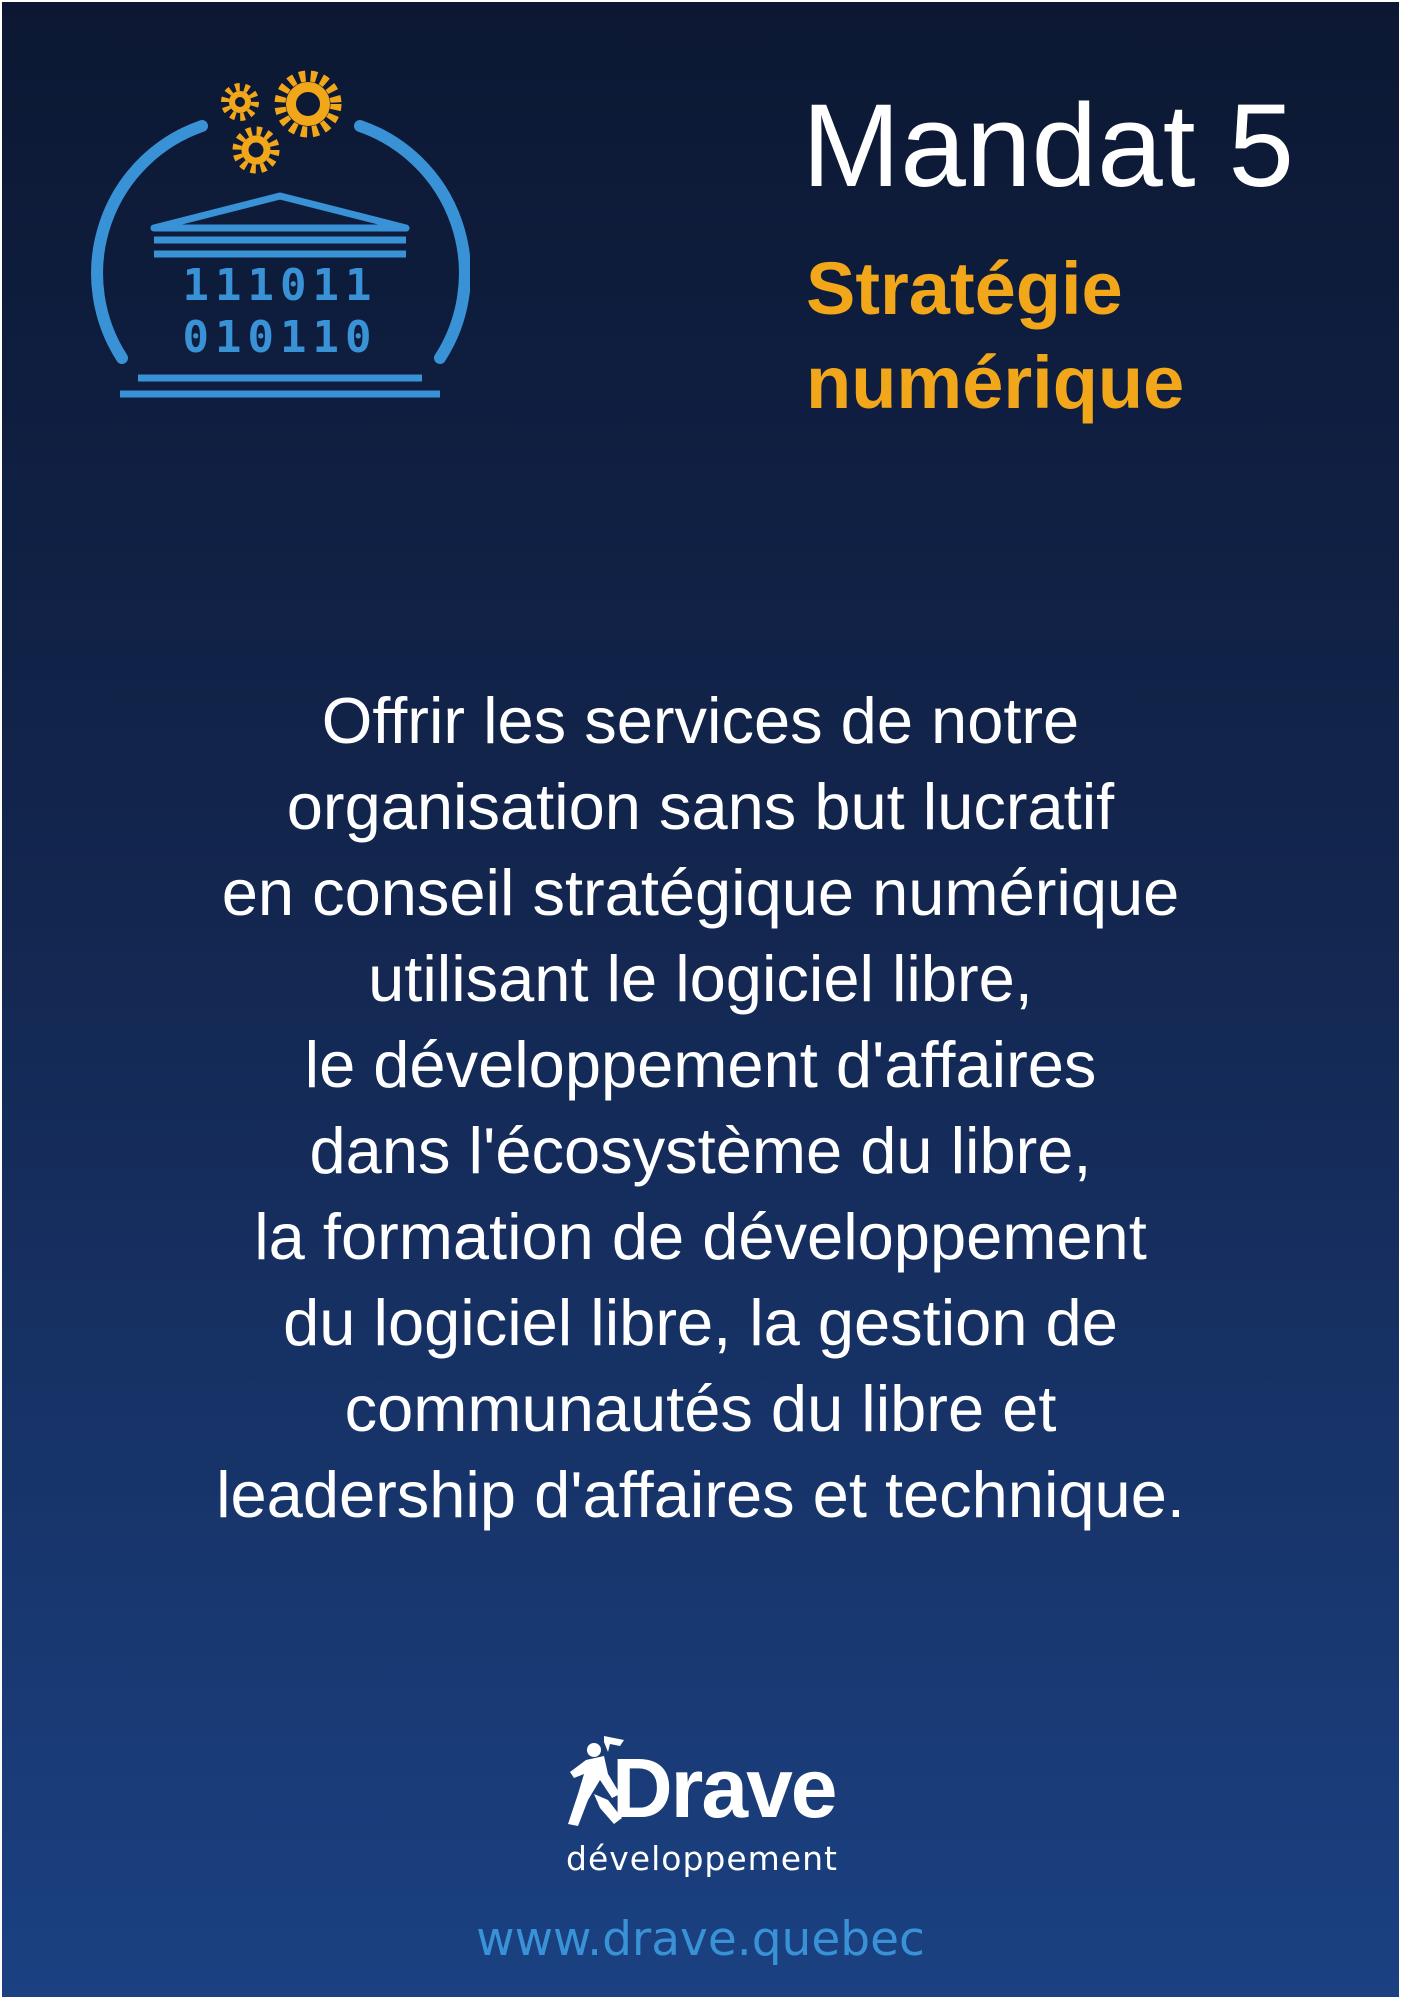 The height and width of the screenshot is (2001, 1401). Describe the element at coordinates (280, 234) in the screenshot. I see `digital-strategy-building-gears-icon: 111011 010110` at that location.